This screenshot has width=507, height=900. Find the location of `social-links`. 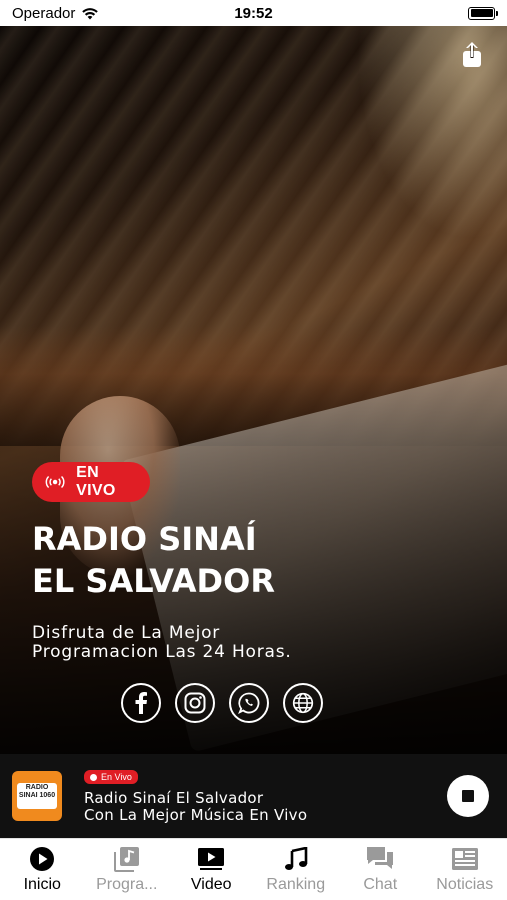

social-links is located at coordinates (222, 703).